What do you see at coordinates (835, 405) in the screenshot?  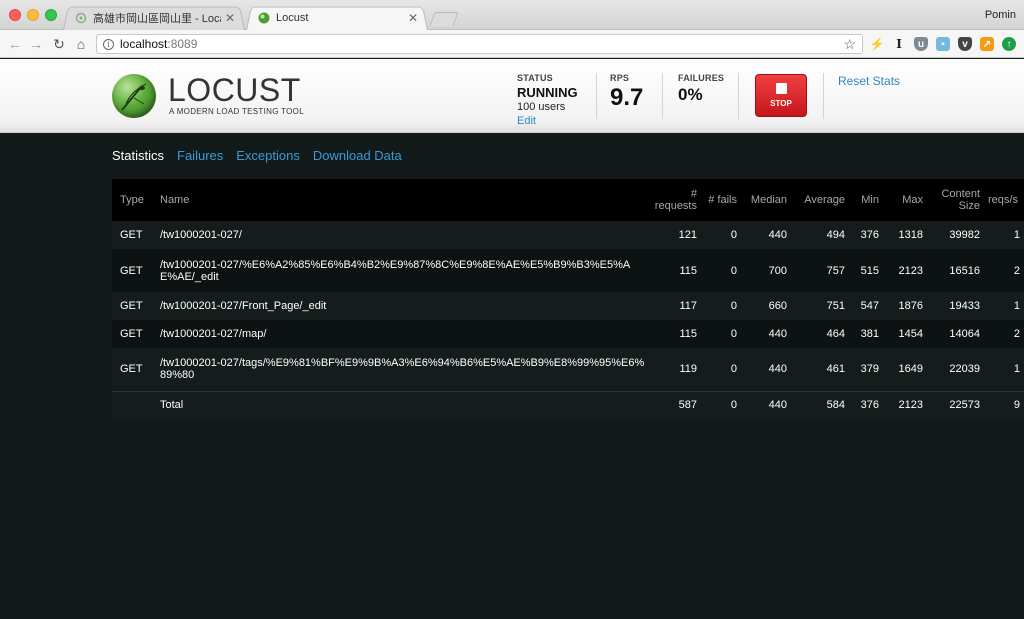 I see `average-cell: 584` at bounding box center [835, 405].